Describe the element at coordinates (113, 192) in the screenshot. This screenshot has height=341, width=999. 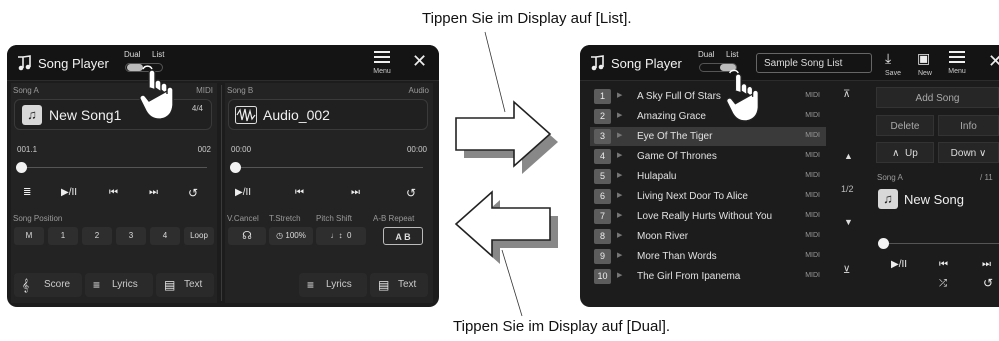
I see `rewind-icon: ⏮` at that location.